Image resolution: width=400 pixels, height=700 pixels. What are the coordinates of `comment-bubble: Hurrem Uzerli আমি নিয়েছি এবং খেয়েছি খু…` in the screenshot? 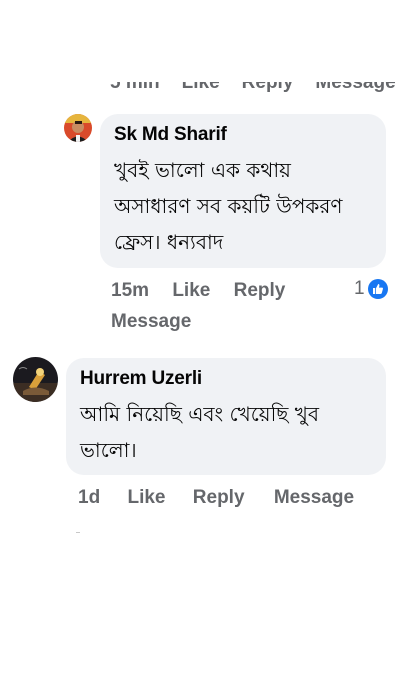 It's located at (226, 416).